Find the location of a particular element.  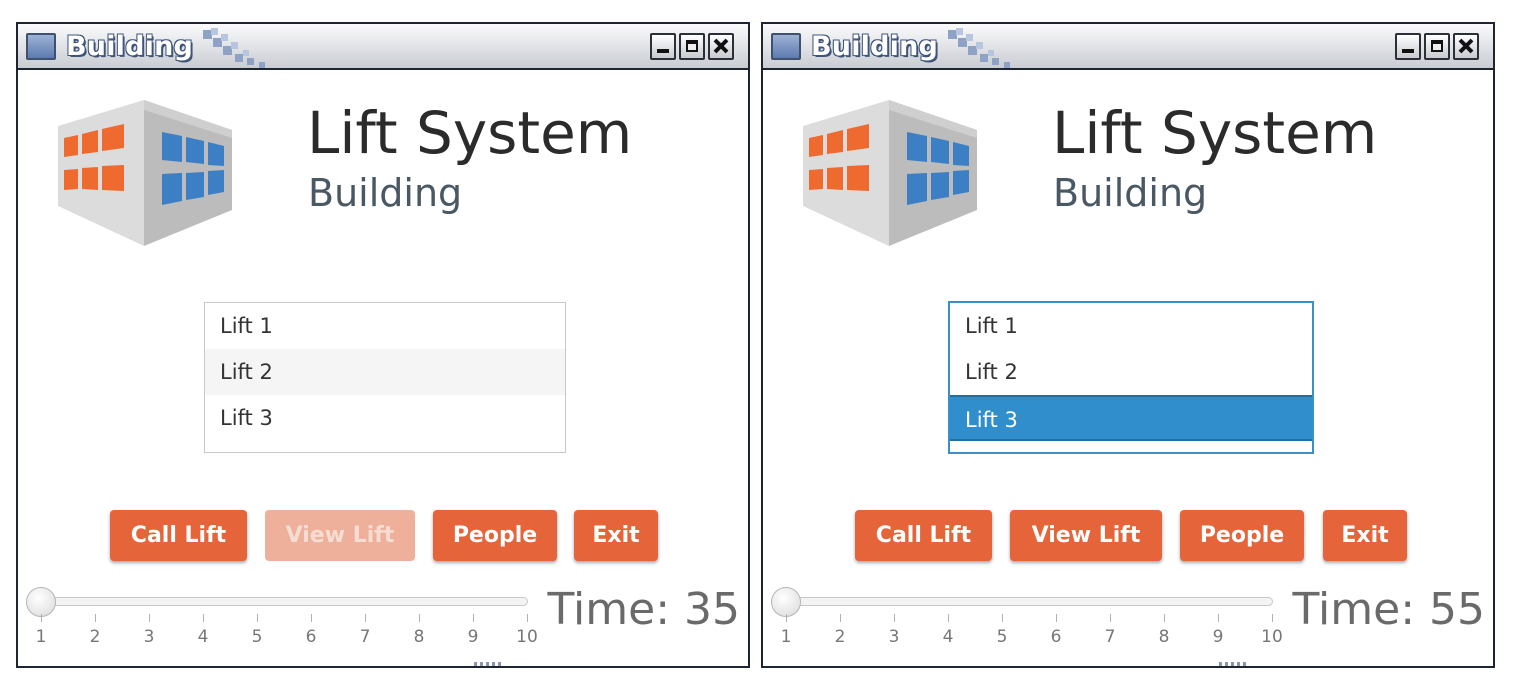

time-label: Time: 55 is located at coordinates (1388, 609).